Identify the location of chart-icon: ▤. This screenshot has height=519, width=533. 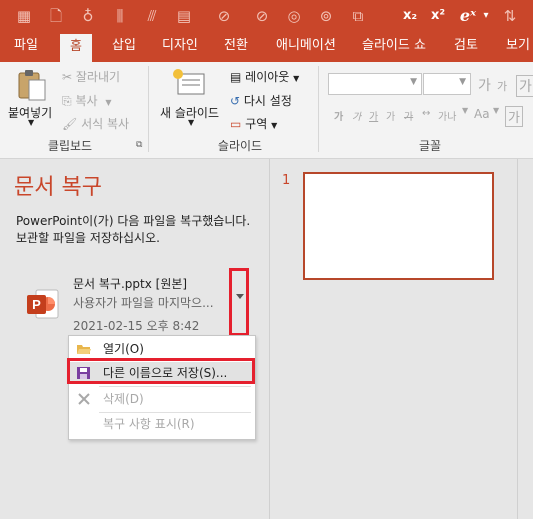
(184, 16).